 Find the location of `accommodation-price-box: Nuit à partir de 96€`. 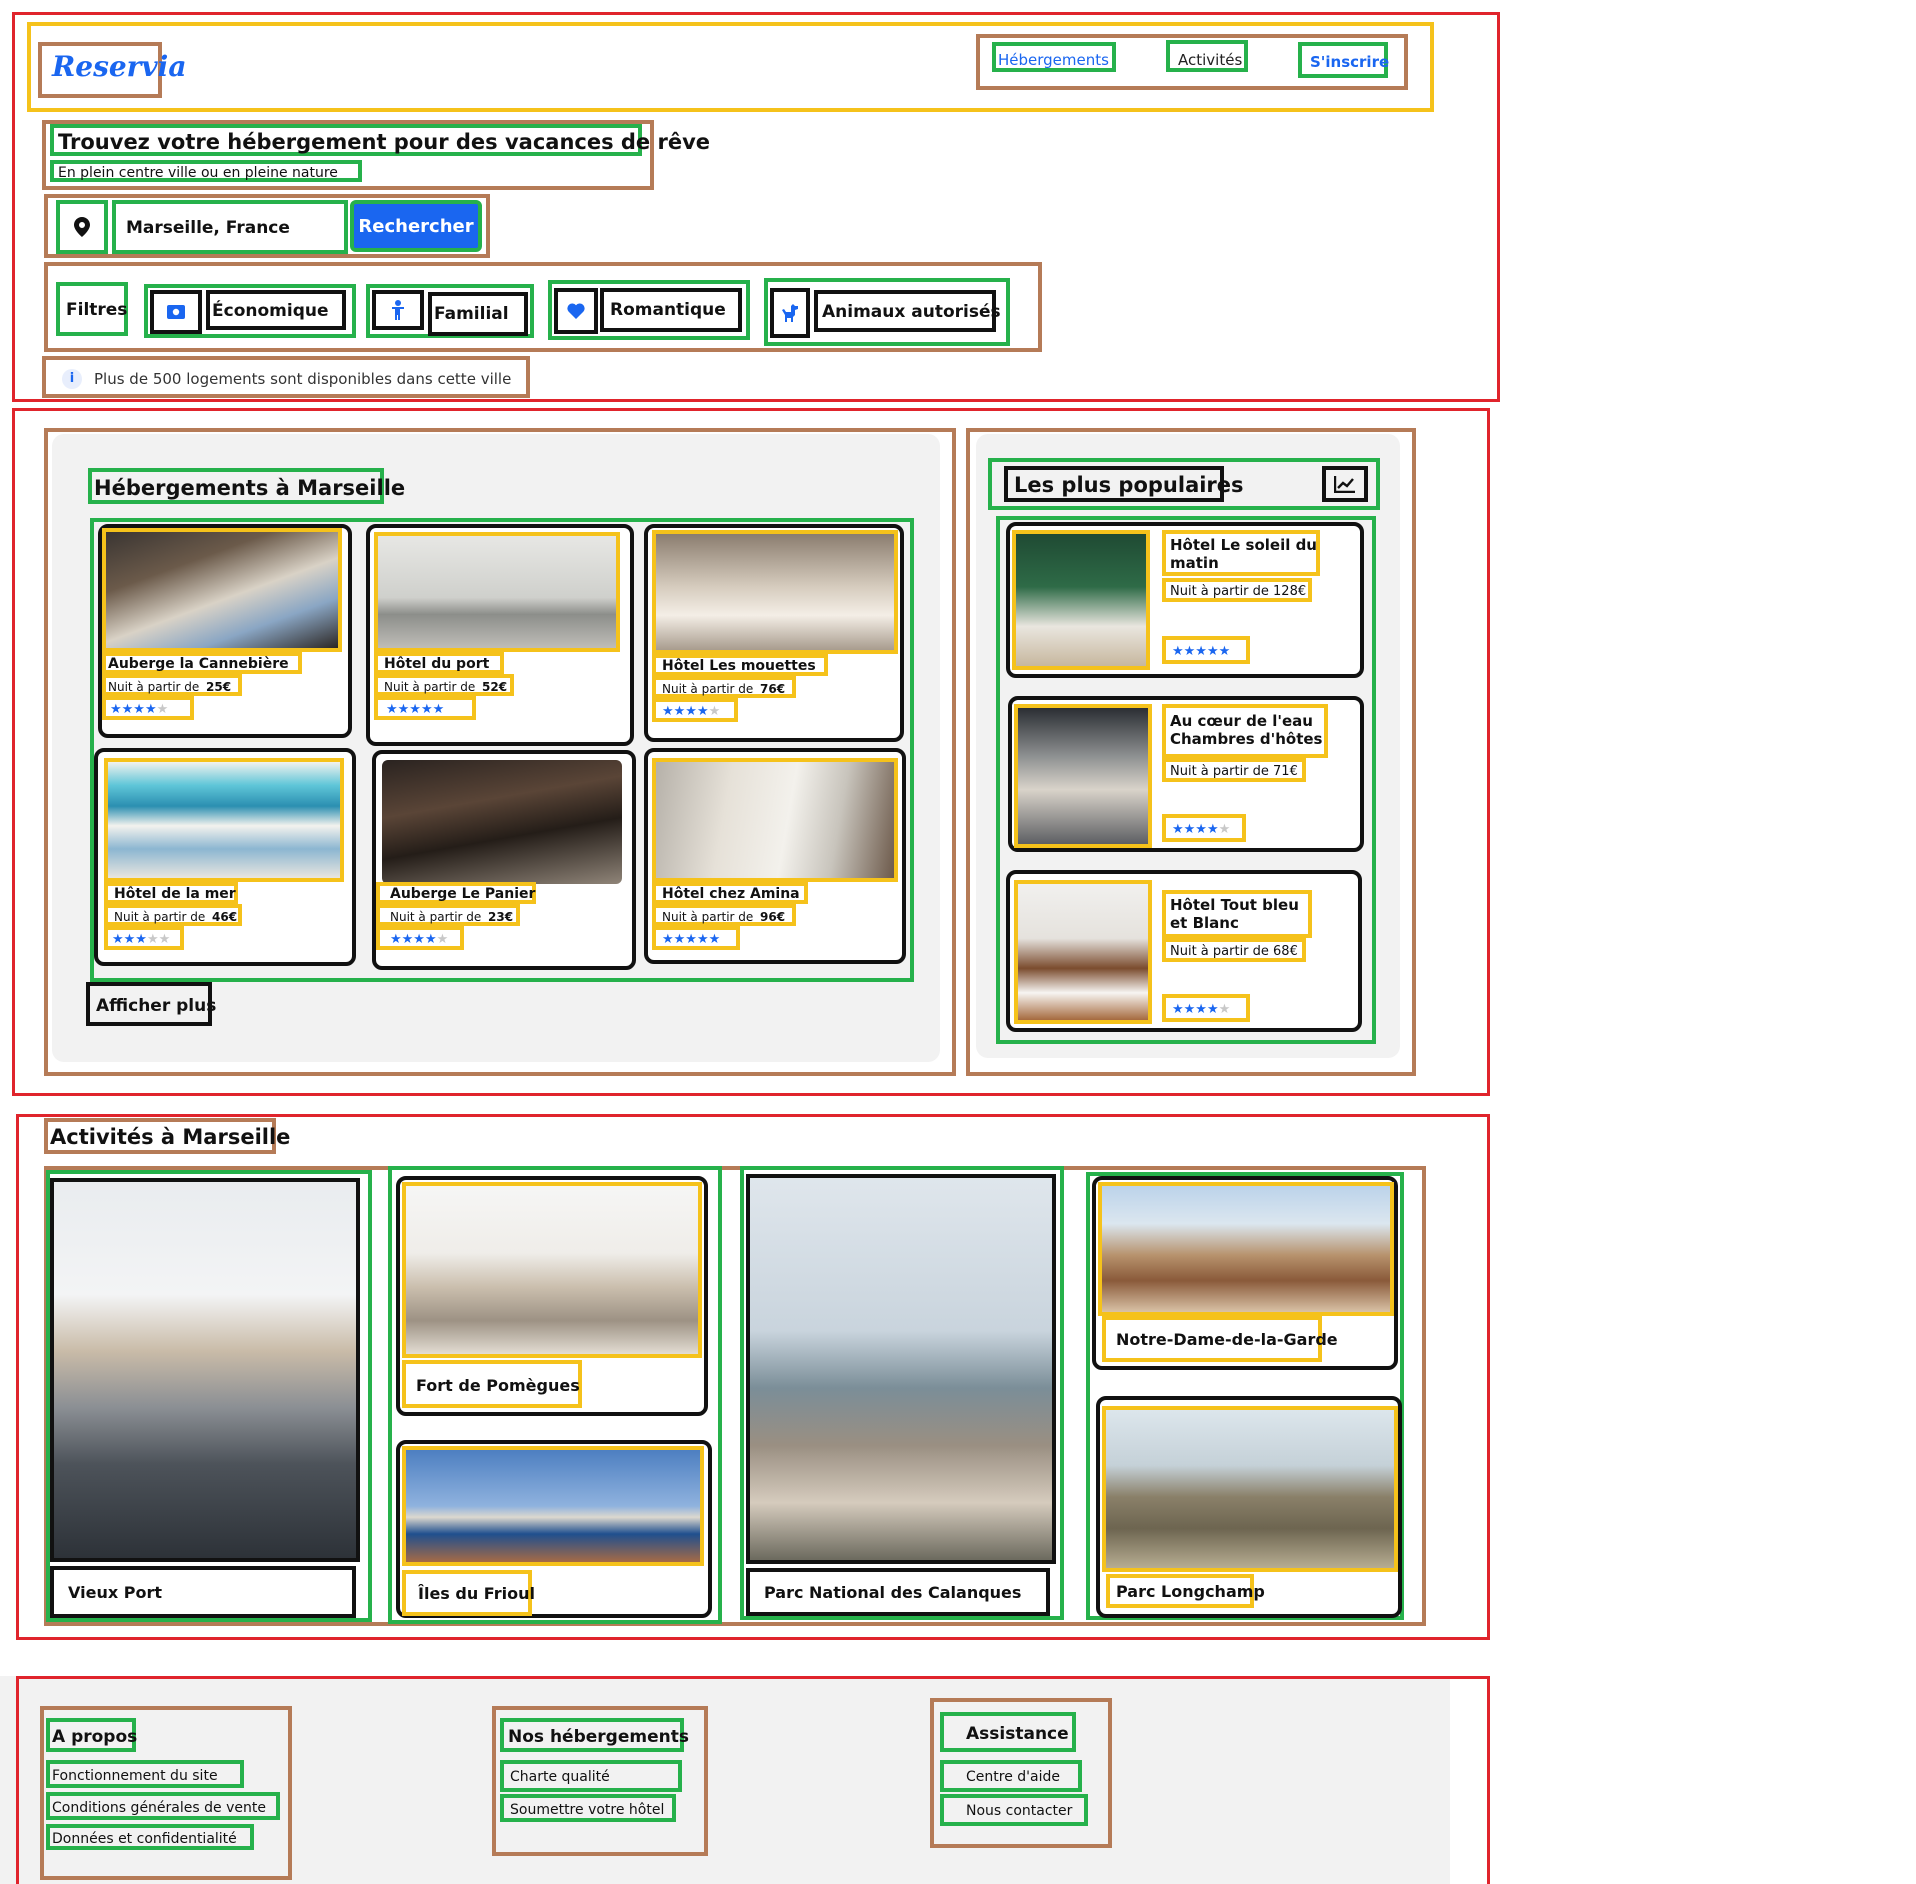

accommodation-price-box: Nuit à partir de 96€ is located at coordinates (724, 915).